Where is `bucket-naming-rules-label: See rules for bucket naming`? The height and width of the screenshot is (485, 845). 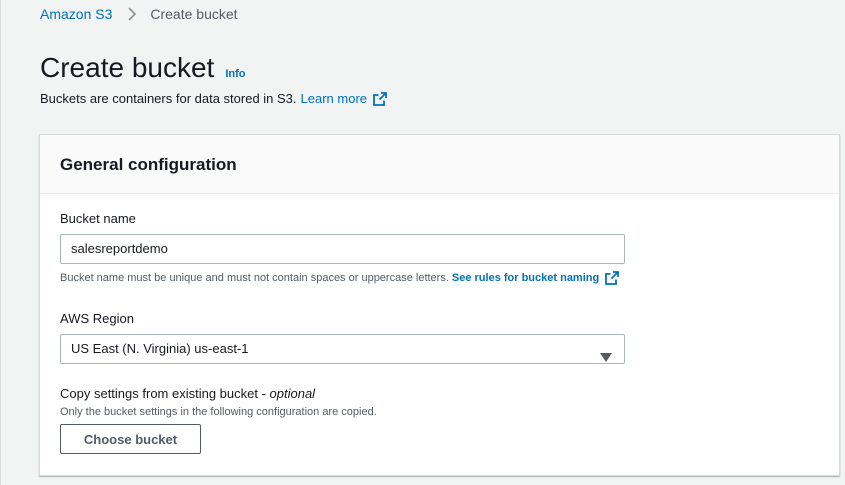 bucket-naming-rules-label: See rules for bucket naming is located at coordinates (525, 278).